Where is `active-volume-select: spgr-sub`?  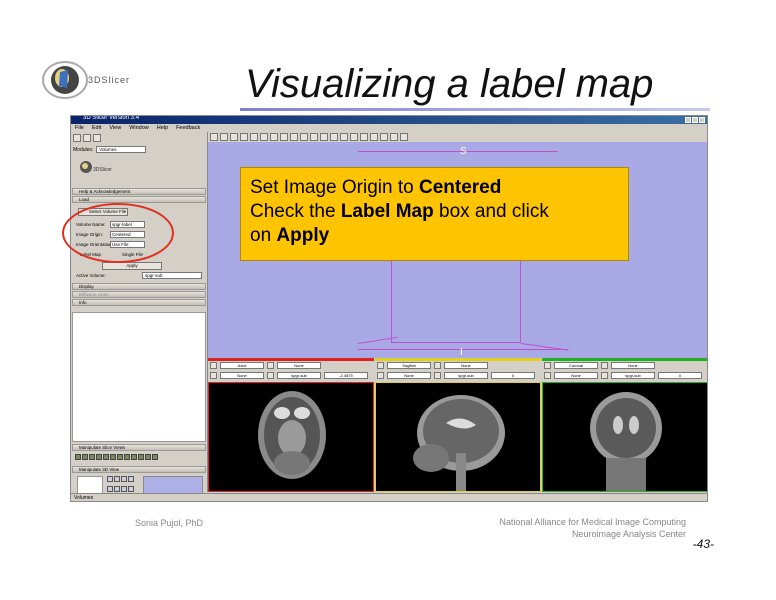
active-volume-select: spgr-sub is located at coordinates (172, 275).